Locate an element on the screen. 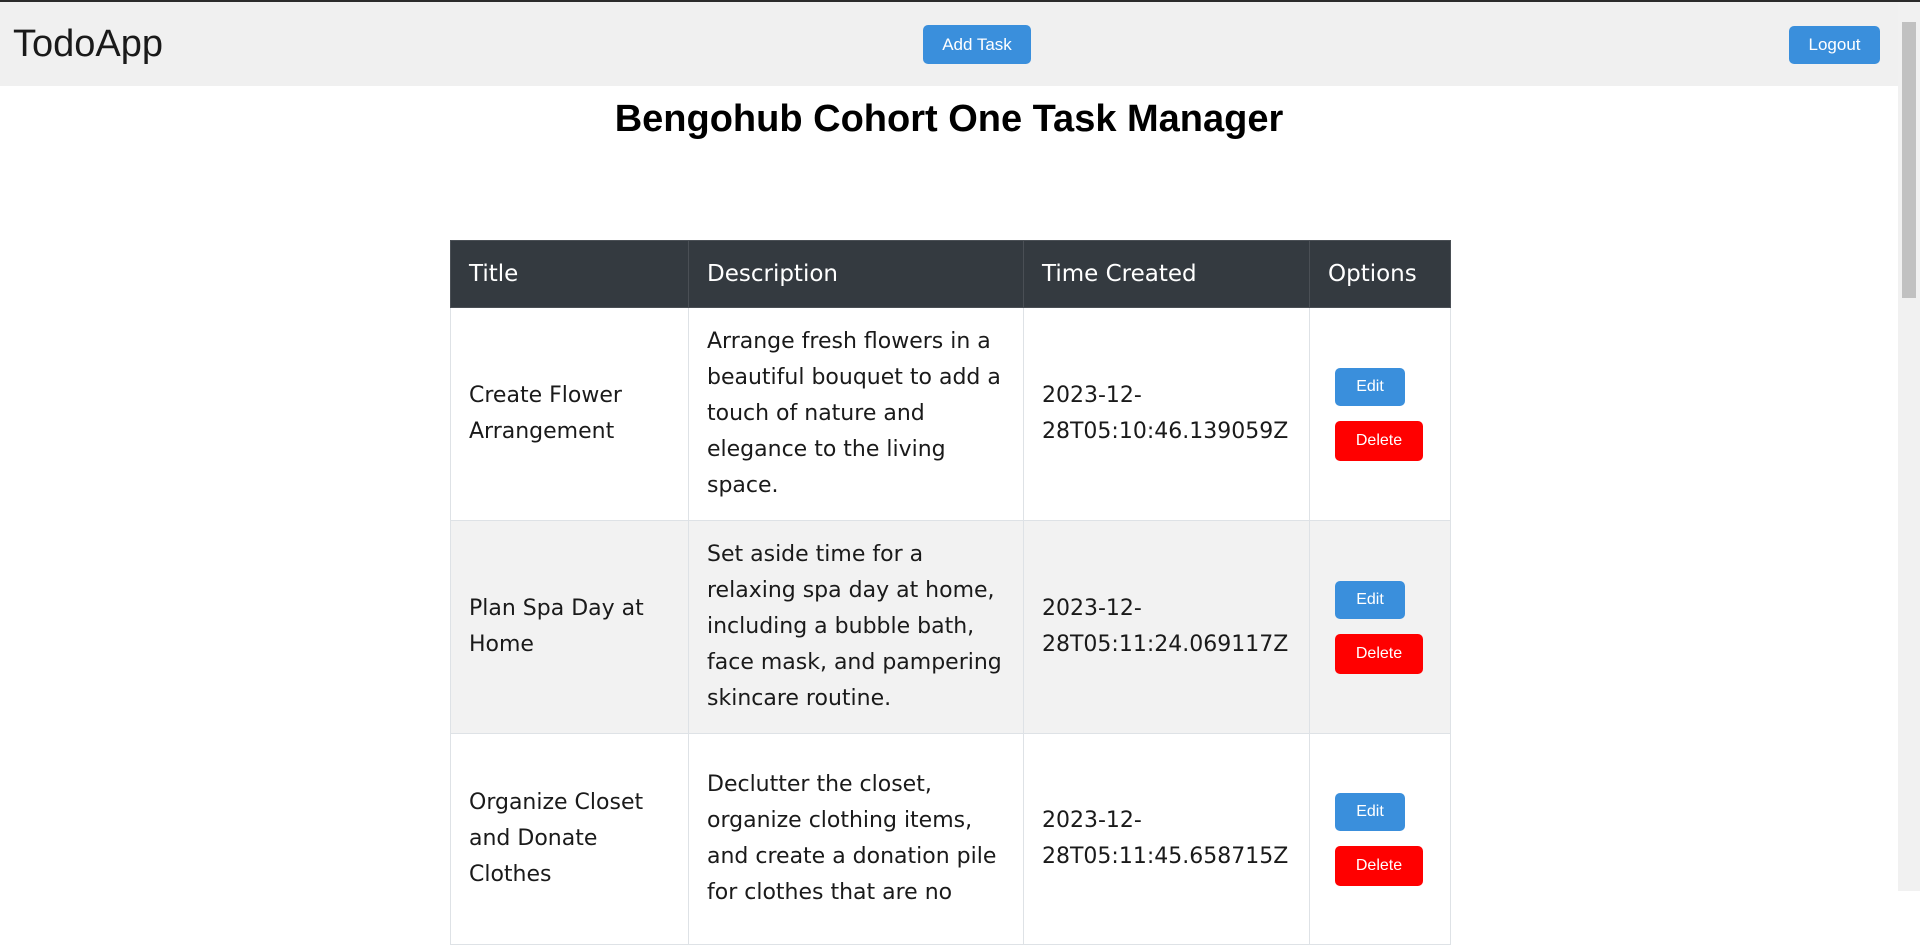 The image size is (1920, 945). header-time-created: Time Created is located at coordinates (1166, 274).